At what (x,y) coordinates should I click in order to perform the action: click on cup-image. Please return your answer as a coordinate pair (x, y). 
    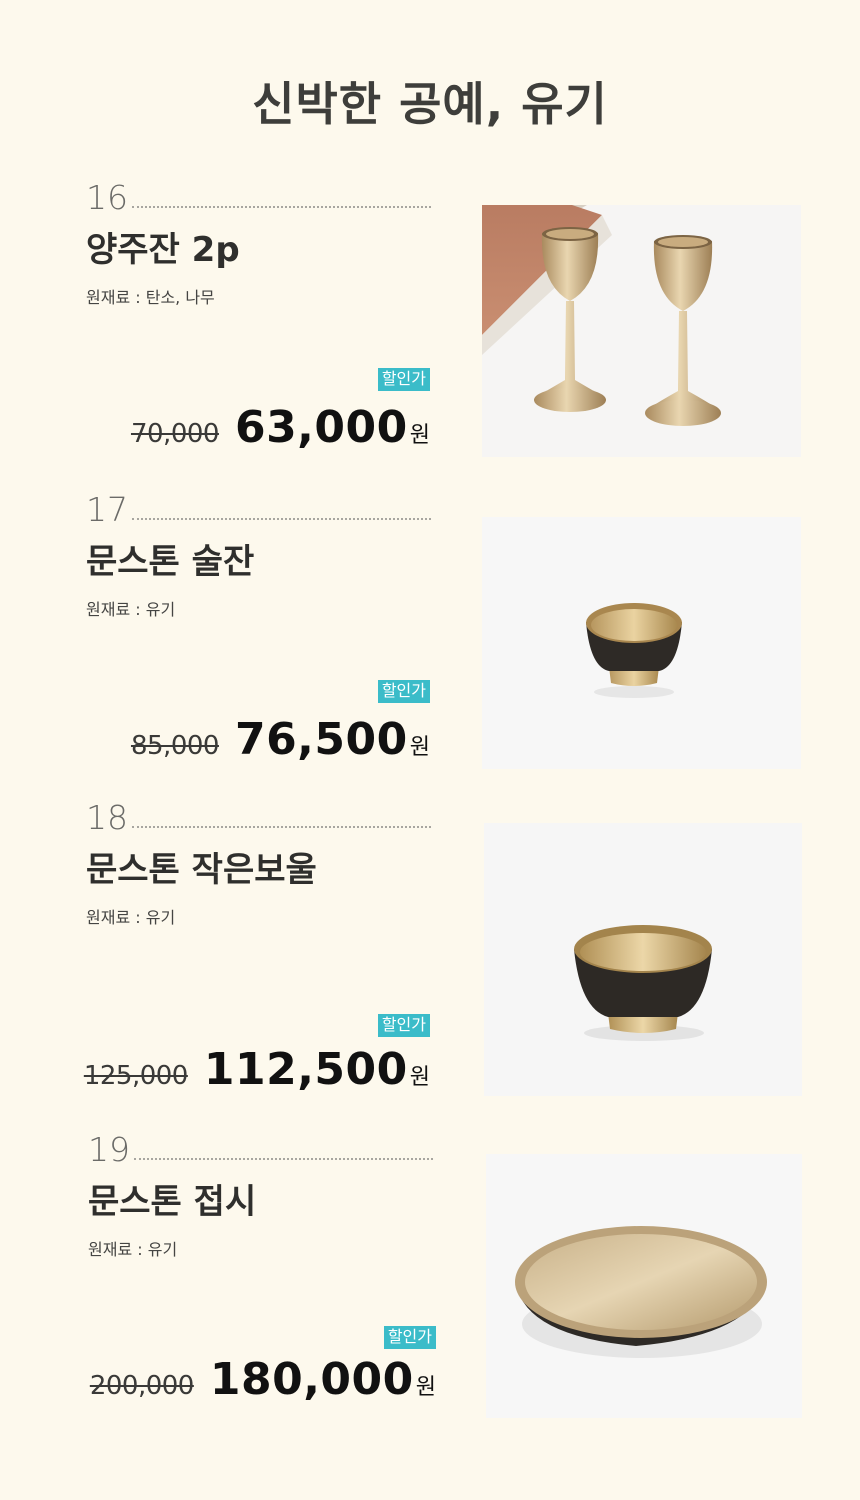
    Looking at the image, I should click on (641, 643).